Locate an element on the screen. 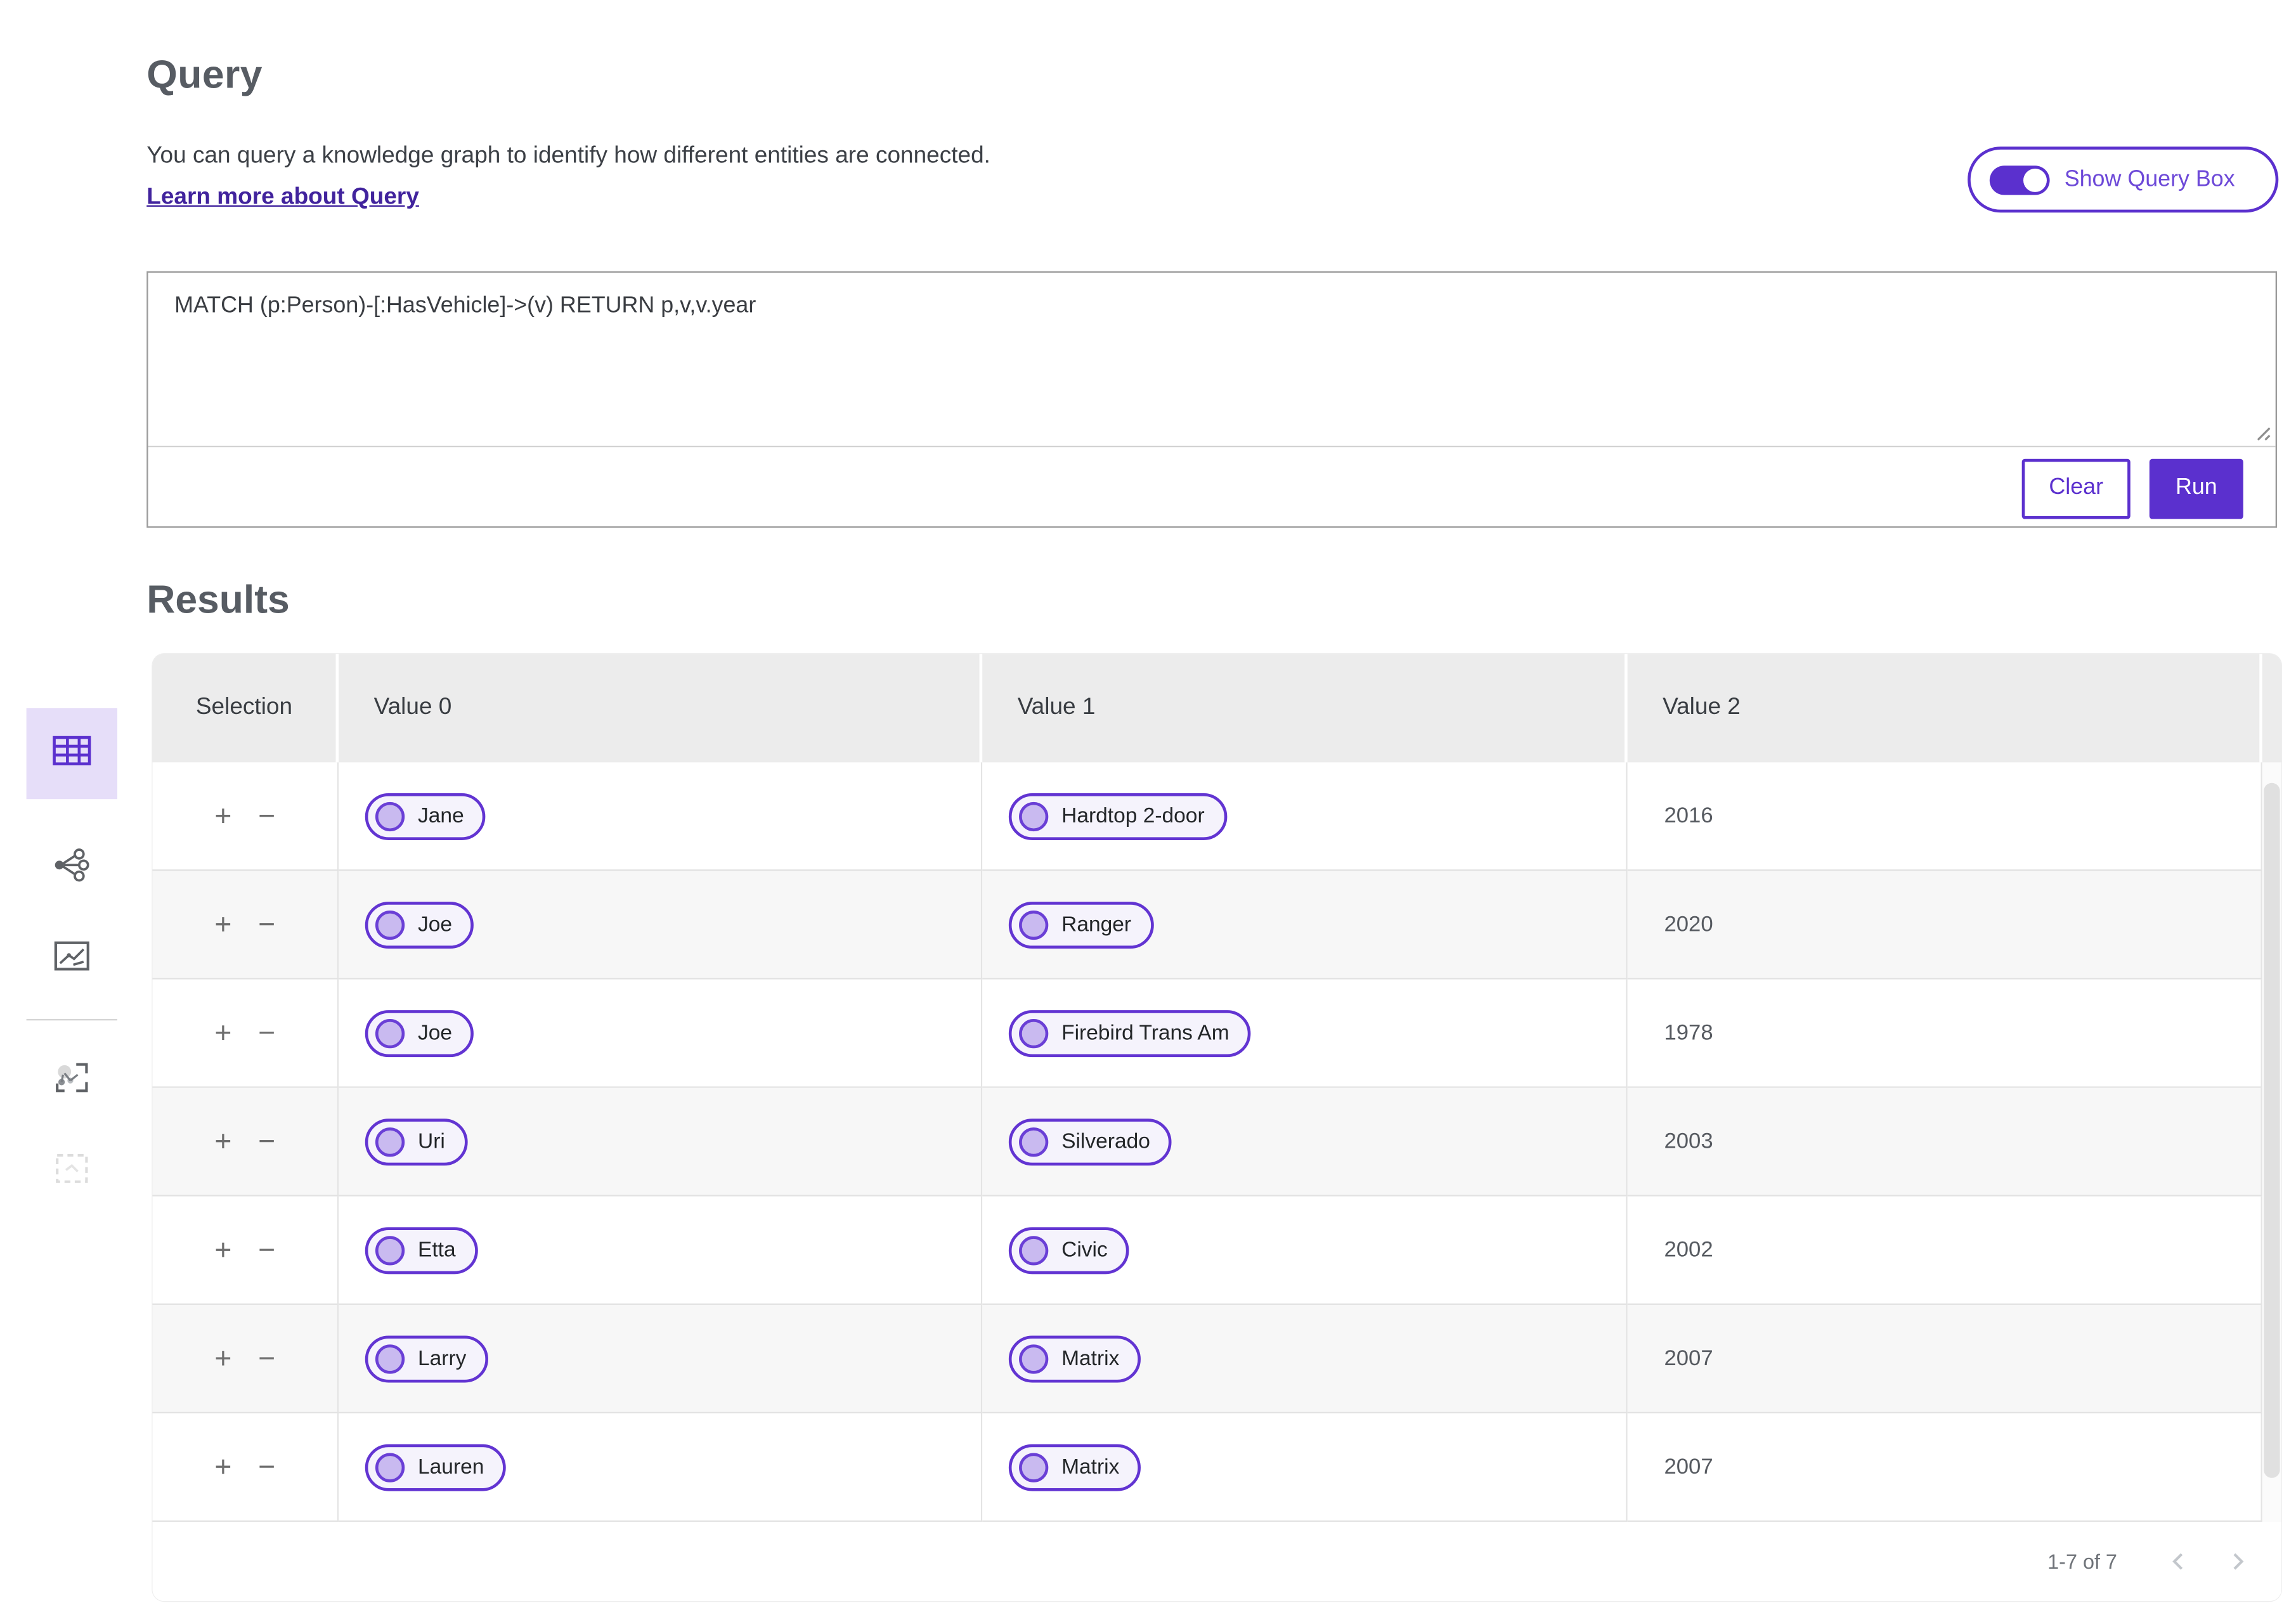 The width and height of the screenshot is (2296, 1615). sidebar-item-table-view is located at coordinates (71, 754).